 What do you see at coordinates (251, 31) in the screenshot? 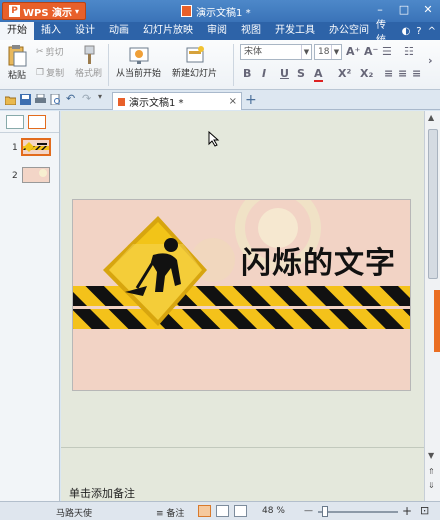
I see `menu-view: 视图` at bounding box center [251, 31].